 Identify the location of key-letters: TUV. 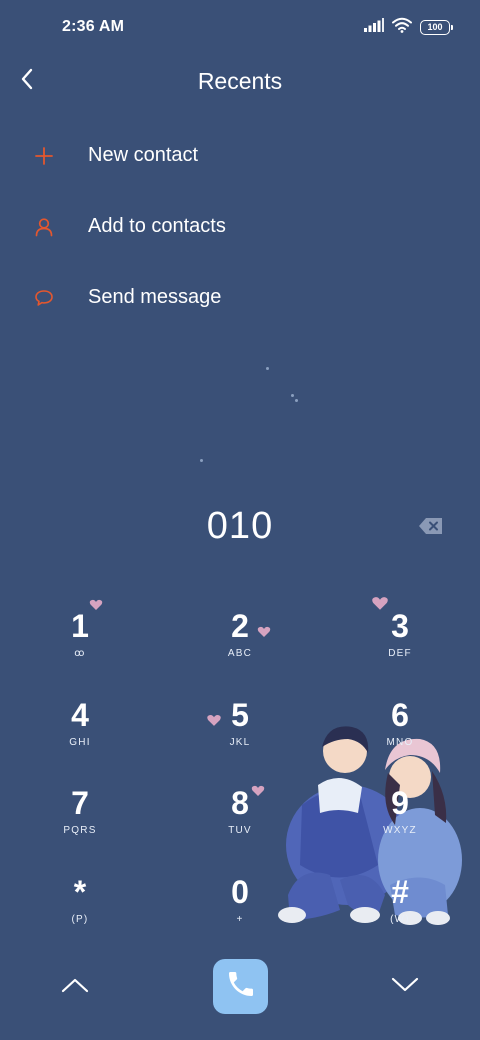
(240, 830).